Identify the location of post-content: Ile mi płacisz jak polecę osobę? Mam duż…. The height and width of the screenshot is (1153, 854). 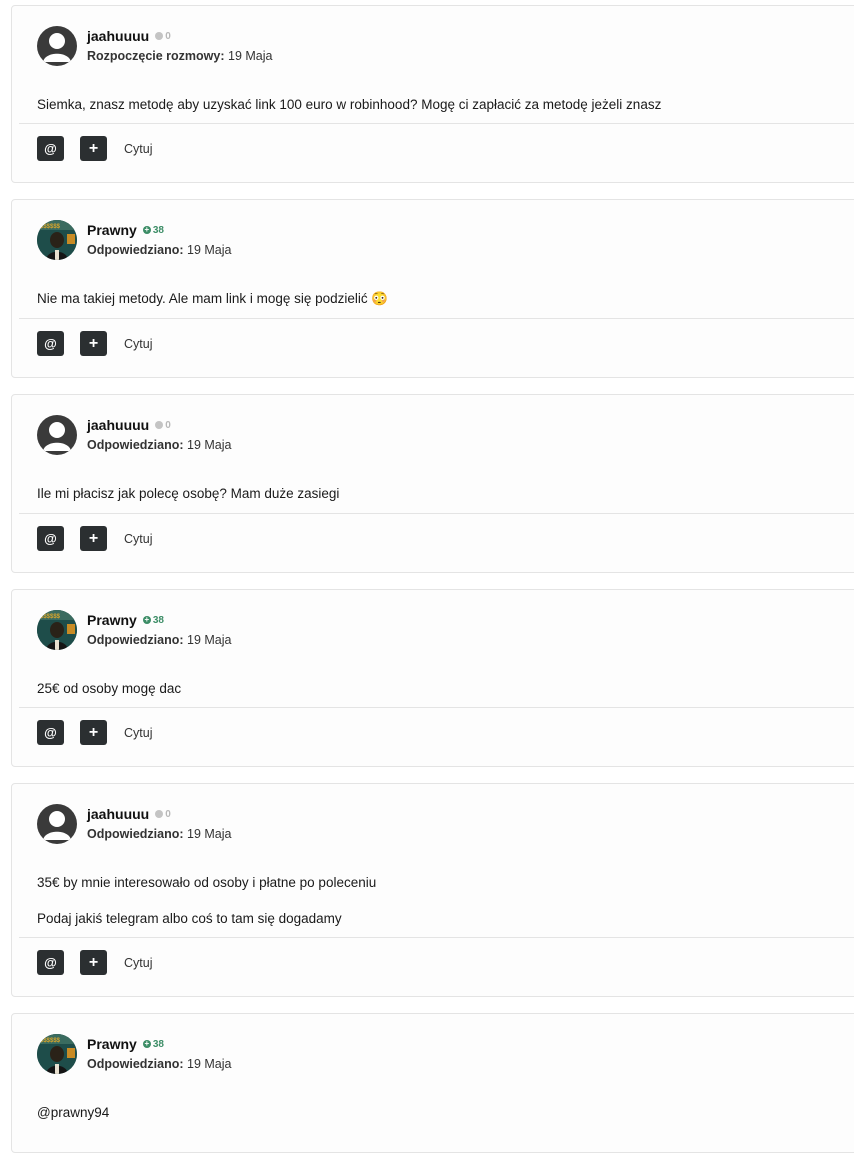
(433, 494).